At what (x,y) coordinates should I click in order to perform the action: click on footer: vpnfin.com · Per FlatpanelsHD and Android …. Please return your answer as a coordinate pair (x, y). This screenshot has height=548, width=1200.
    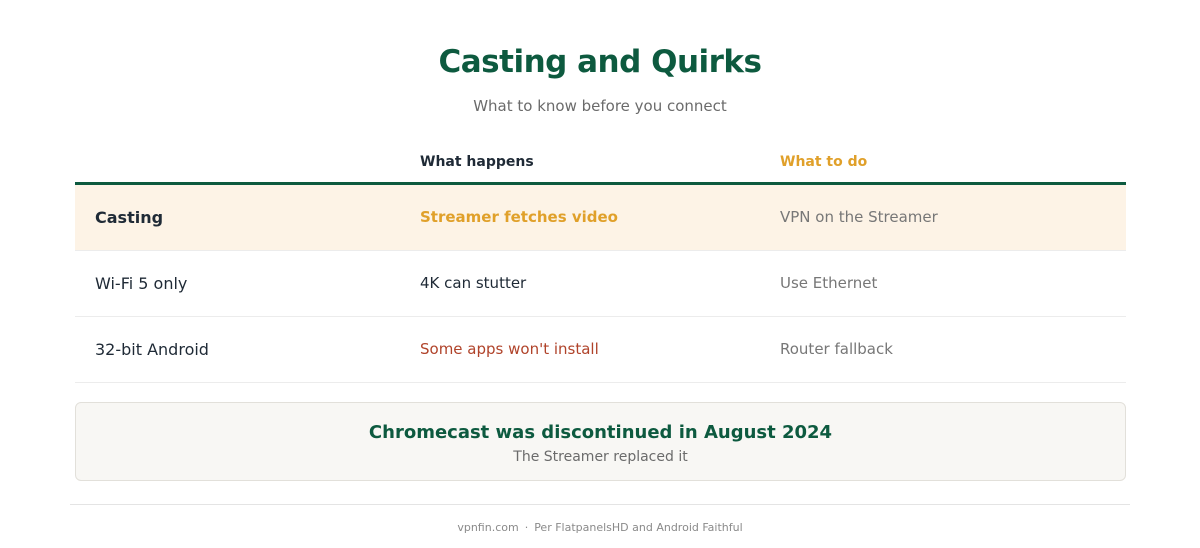
    Looking at the image, I should click on (600, 527).